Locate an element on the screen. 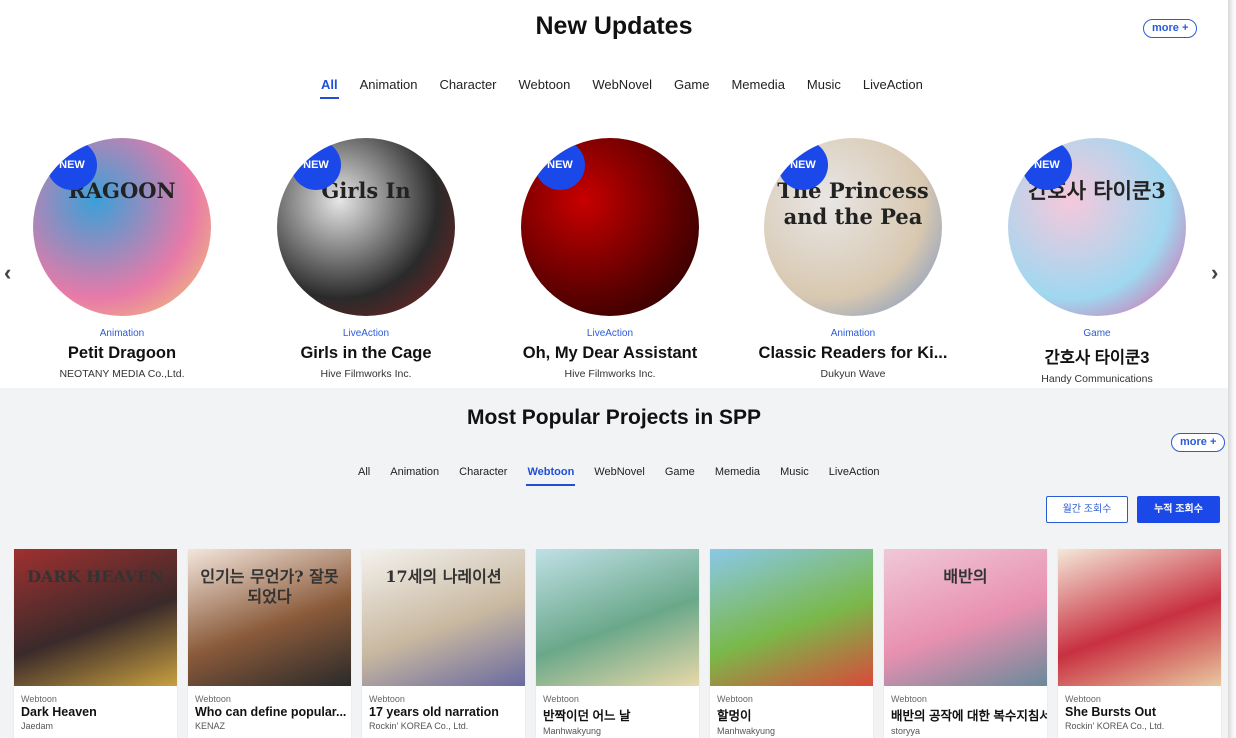 The width and height of the screenshot is (1236, 738). update-title: Petit Dragoon is located at coordinates (122, 353).